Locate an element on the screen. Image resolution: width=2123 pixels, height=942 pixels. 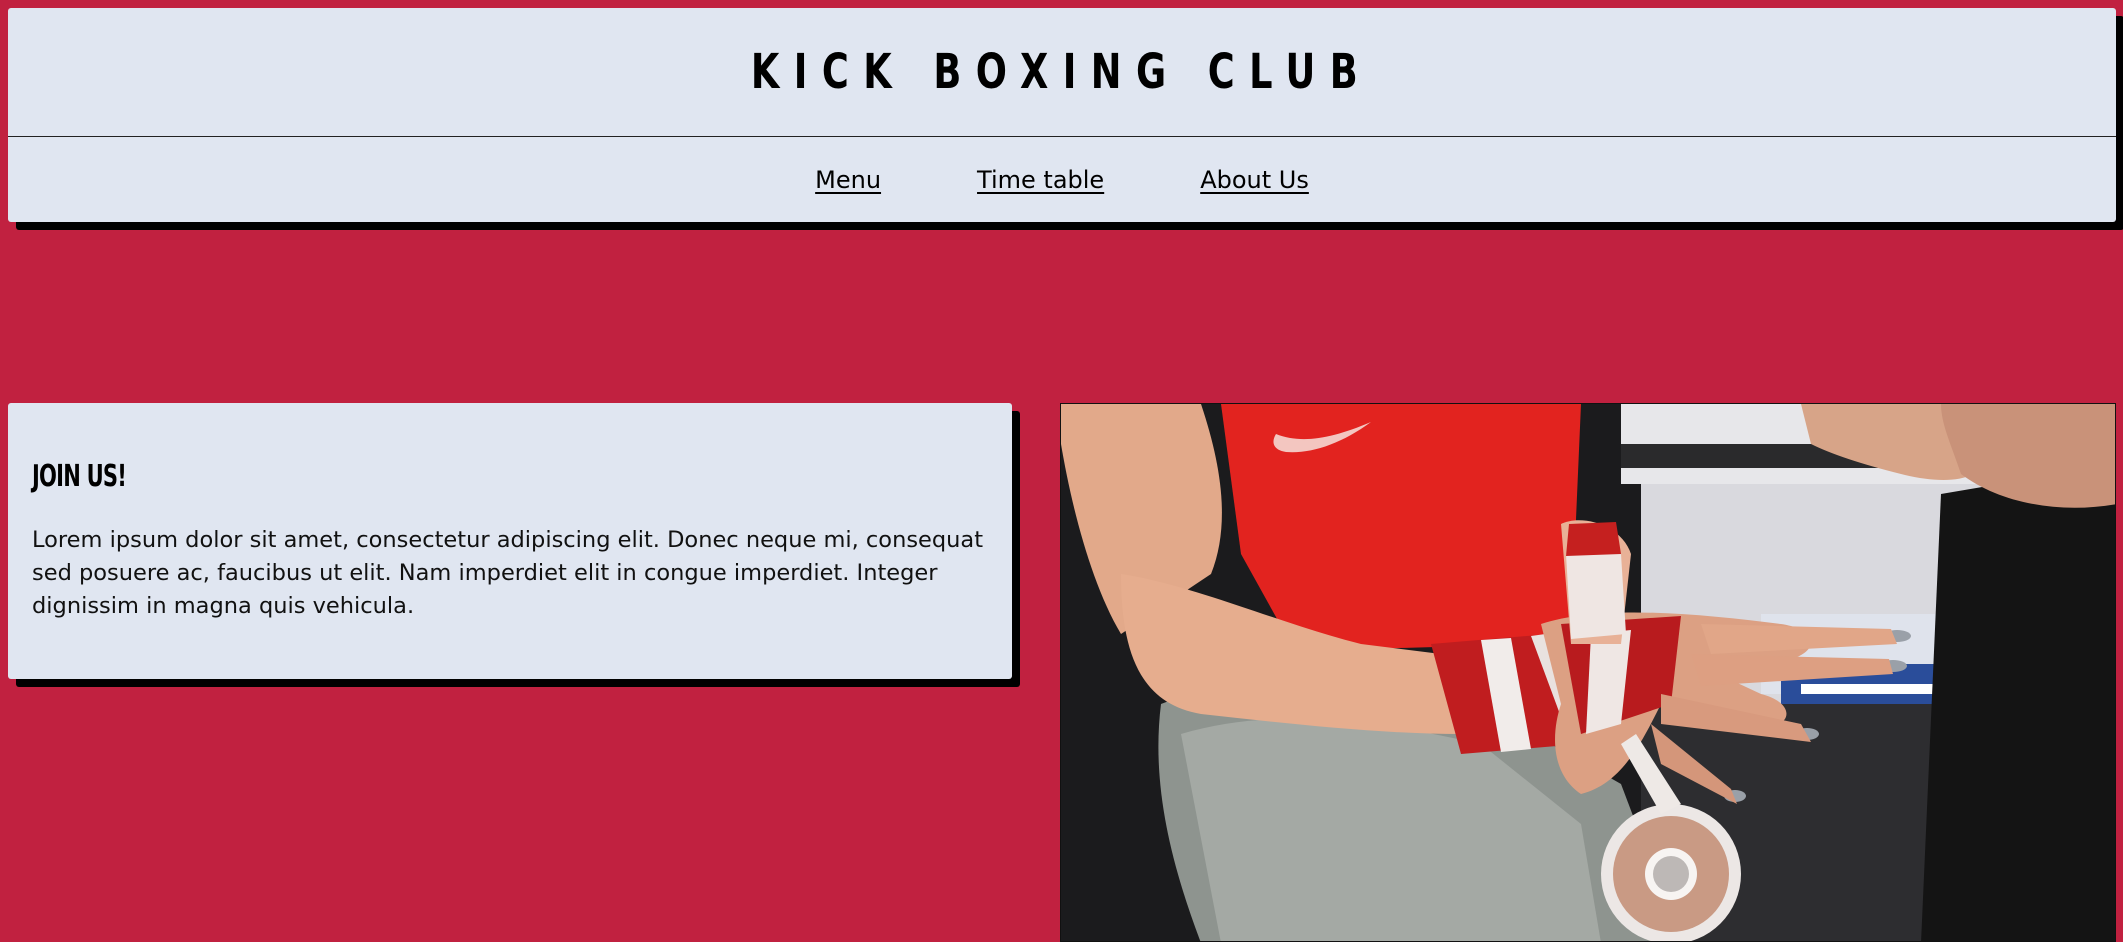
nav-link-time-table: Time table is located at coordinates (1040, 180).